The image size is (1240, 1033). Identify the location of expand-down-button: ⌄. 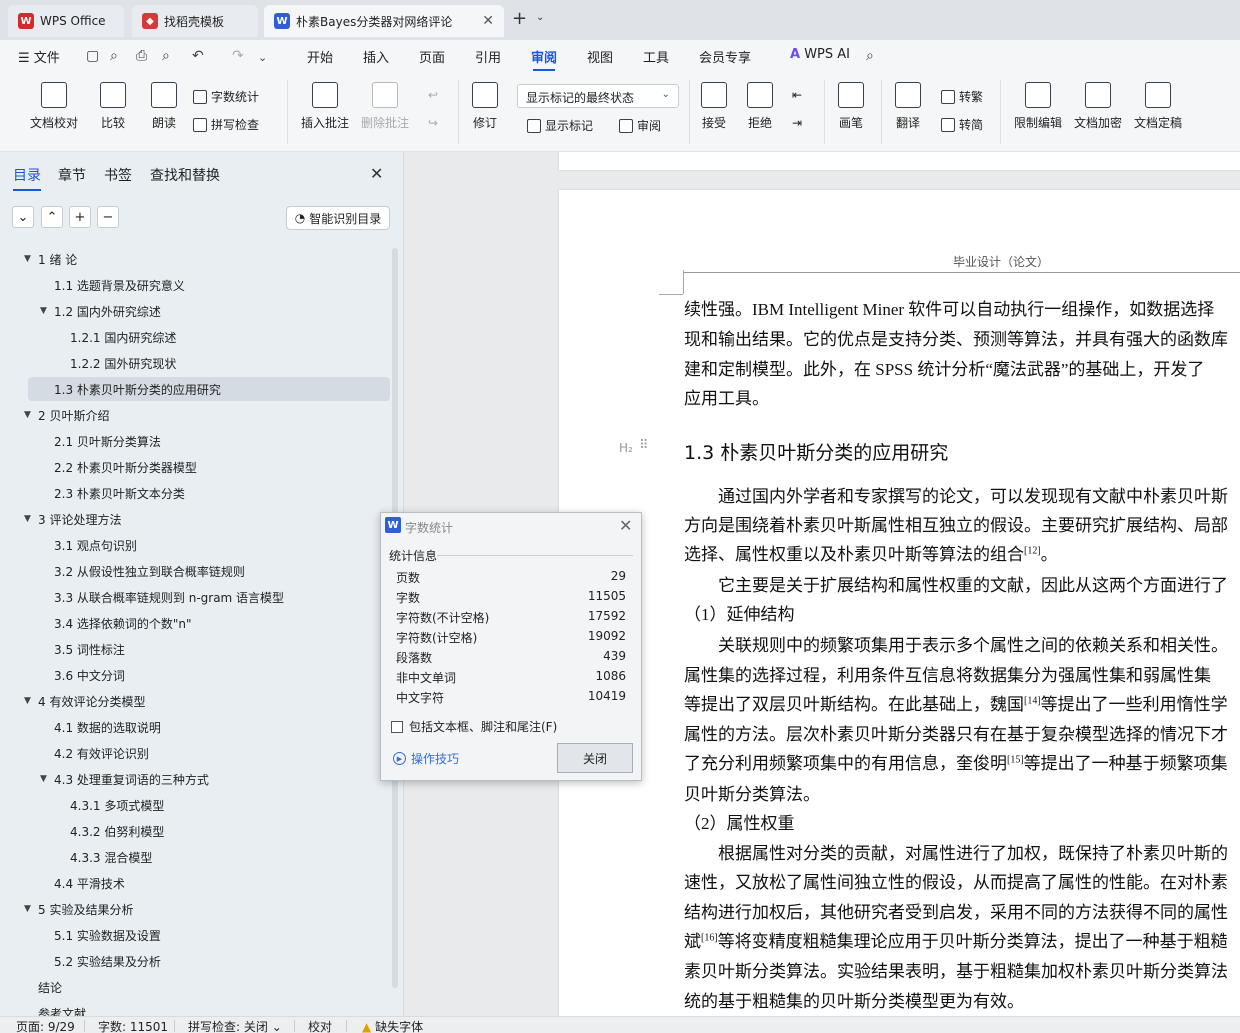
(23, 217).